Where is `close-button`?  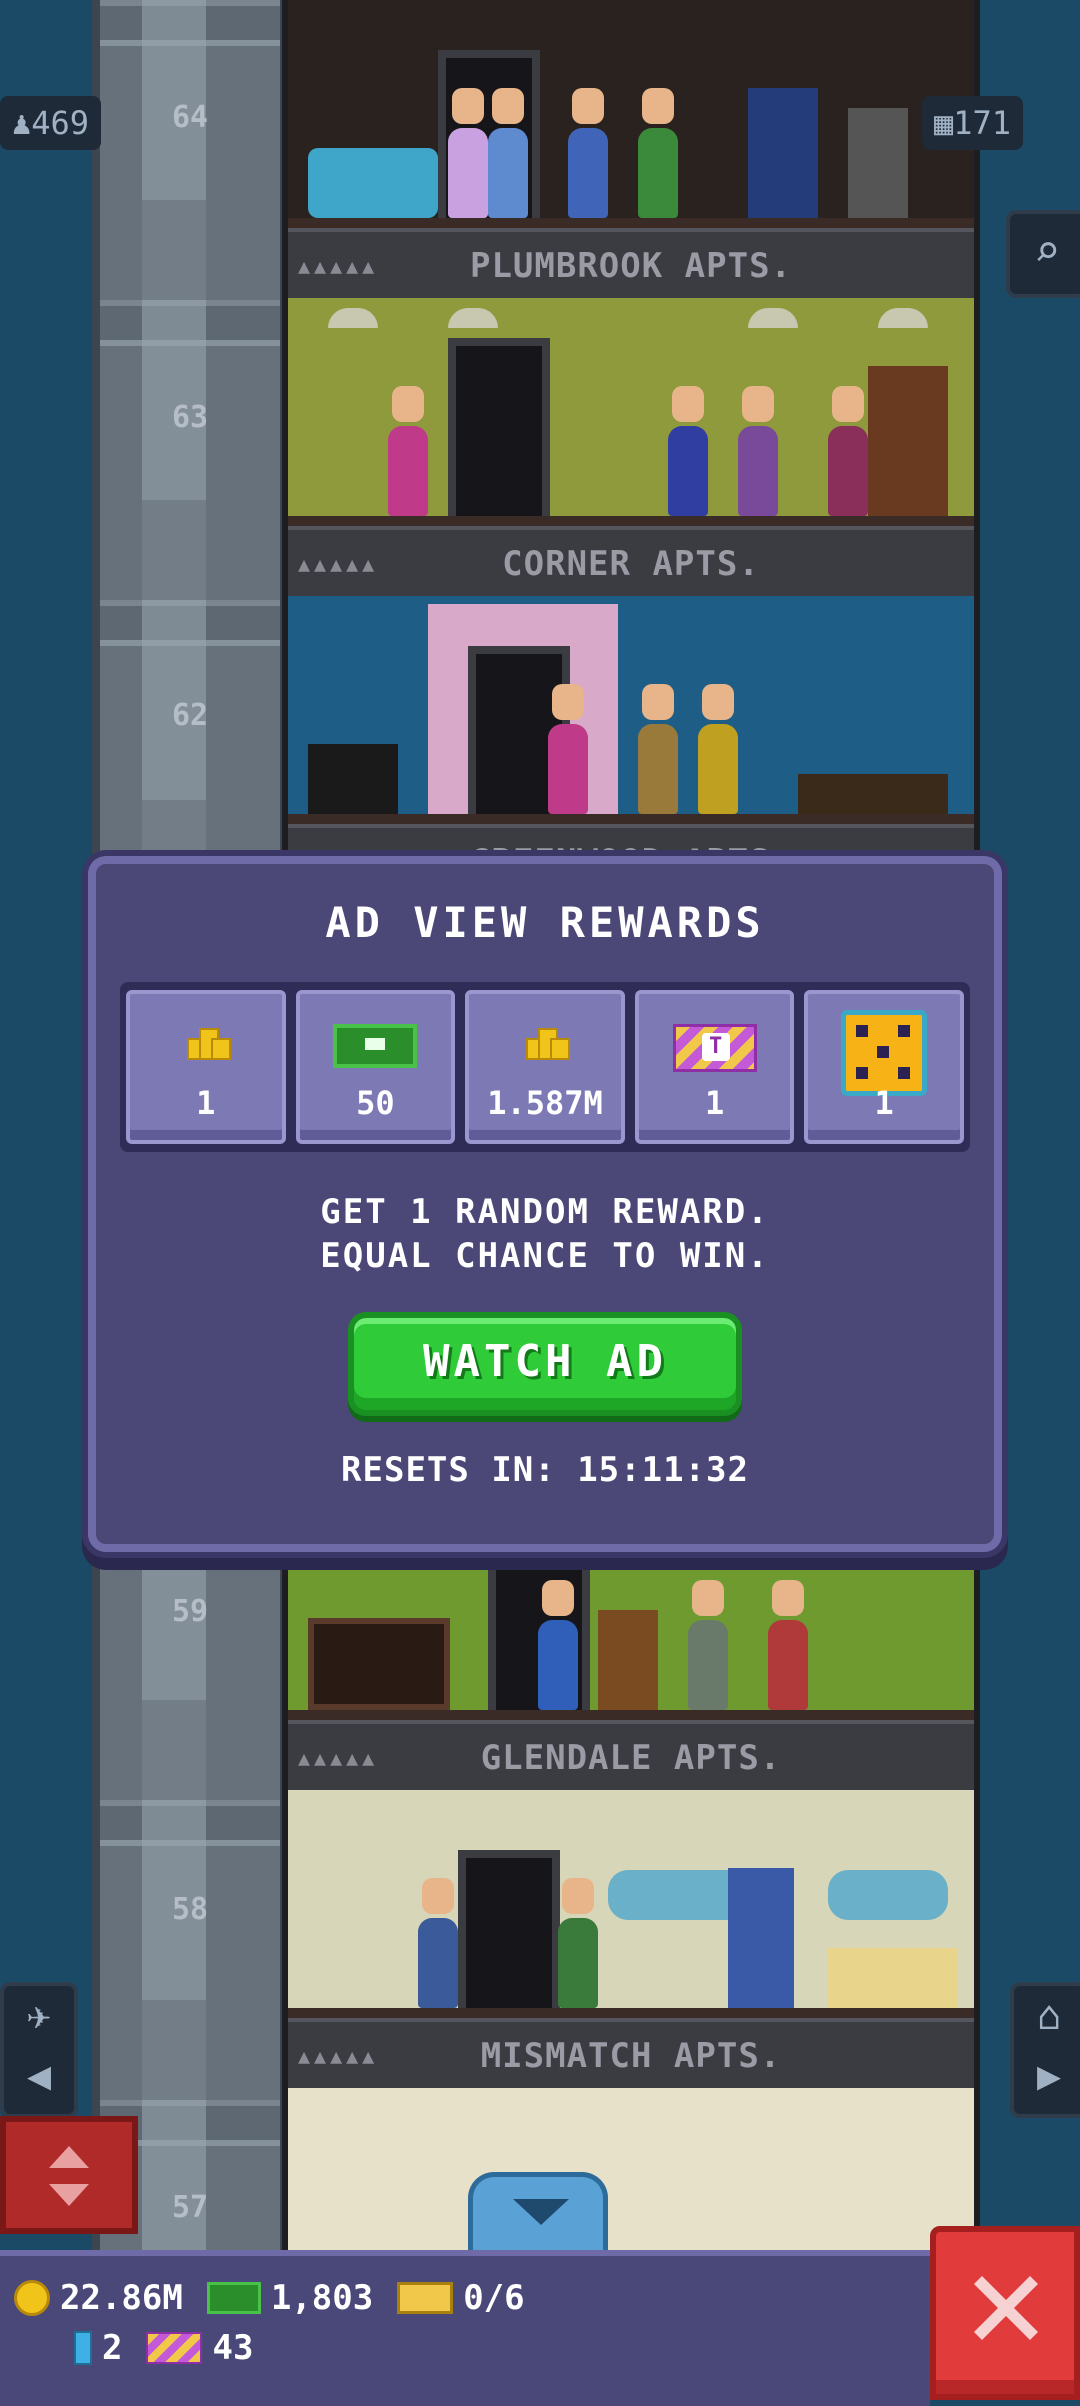
close-button is located at coordinates (1005, 2313).